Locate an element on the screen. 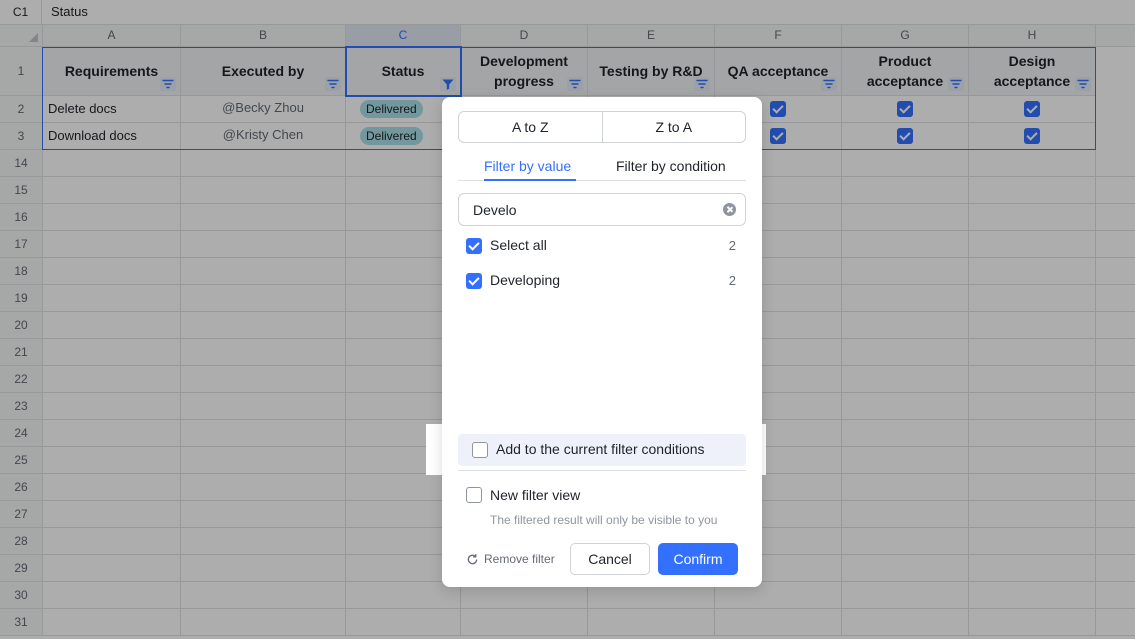 This screenshot has height=639, width=1135. option-select-all: Select all 2 is located at coordinates (601, 246).